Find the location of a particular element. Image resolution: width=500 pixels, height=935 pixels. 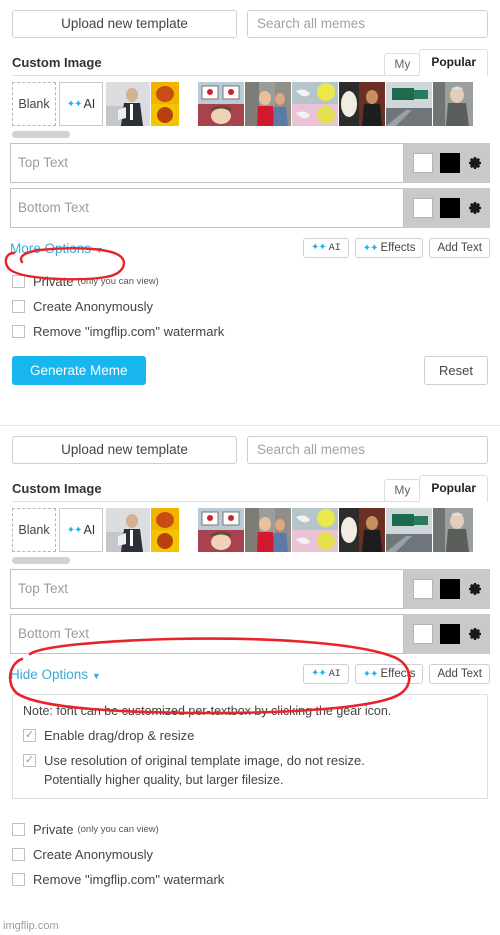

ai-button-label: AI is located at coordinates (334, 674).